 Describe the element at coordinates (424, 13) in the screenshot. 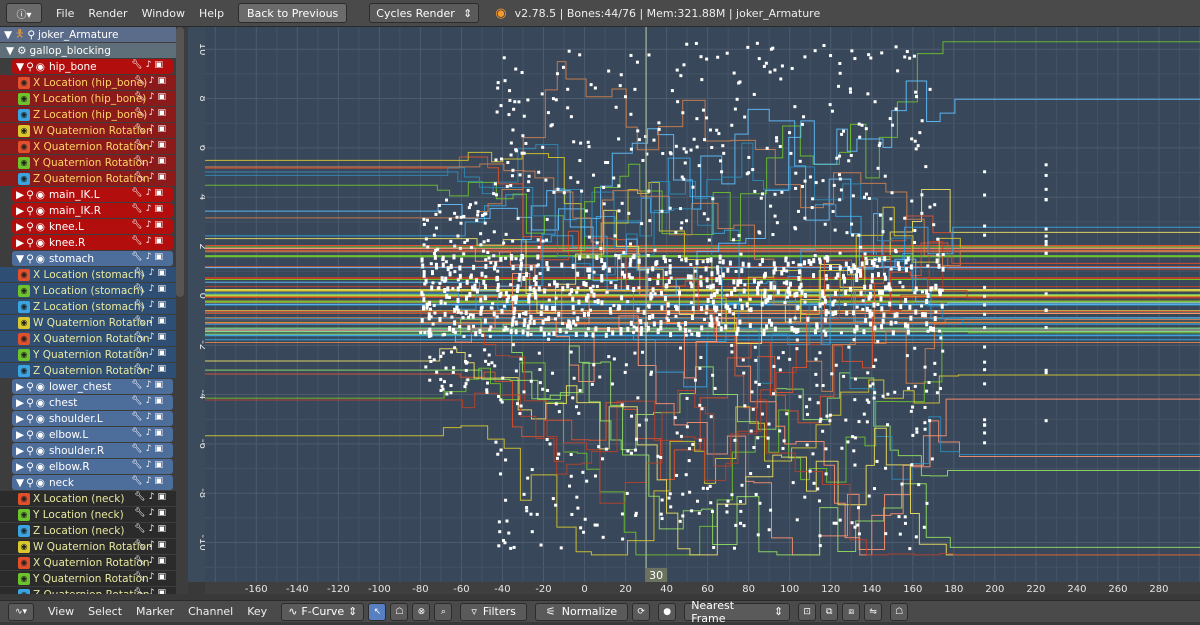

I see `render-engine-select: Cycles Render ⇕` at that location.